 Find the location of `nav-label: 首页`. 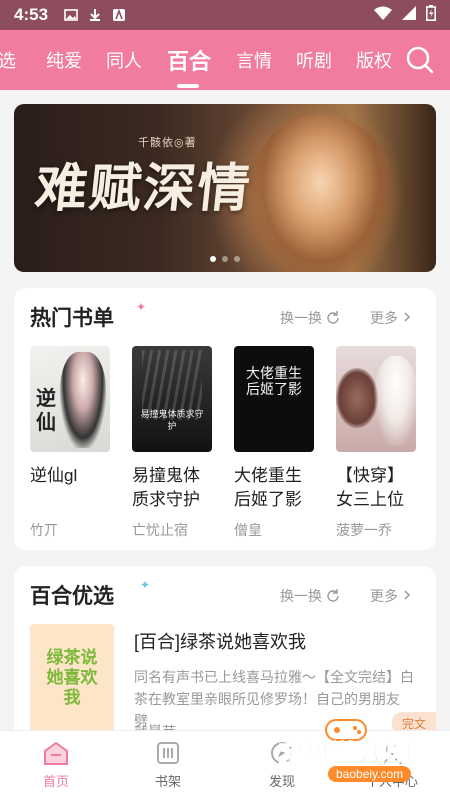

nav-label: 首页 is located at coordinates (55, 781).